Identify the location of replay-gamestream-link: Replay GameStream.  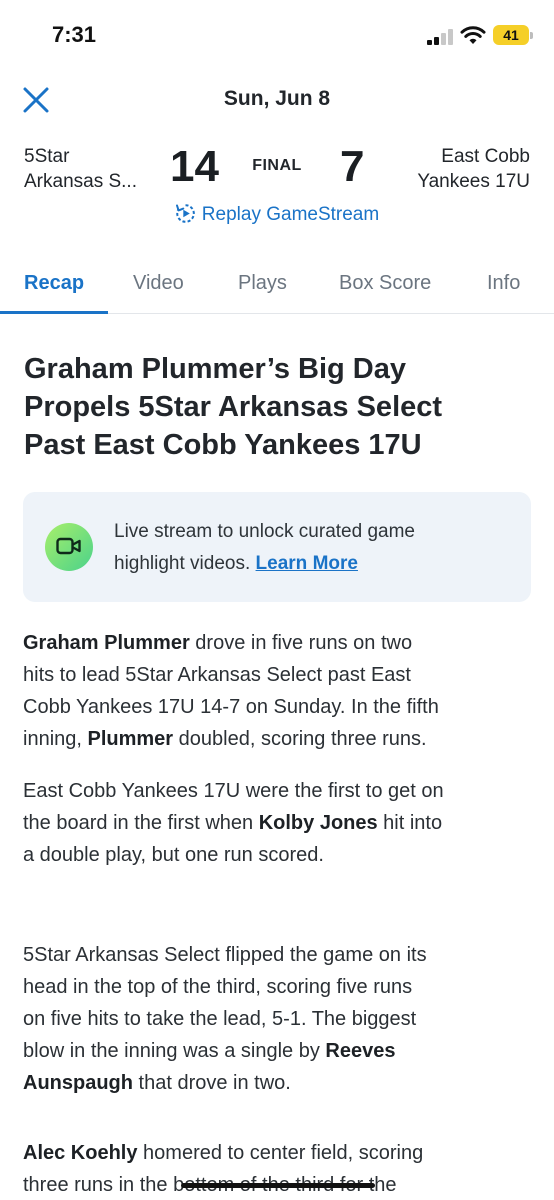
(277, 214).